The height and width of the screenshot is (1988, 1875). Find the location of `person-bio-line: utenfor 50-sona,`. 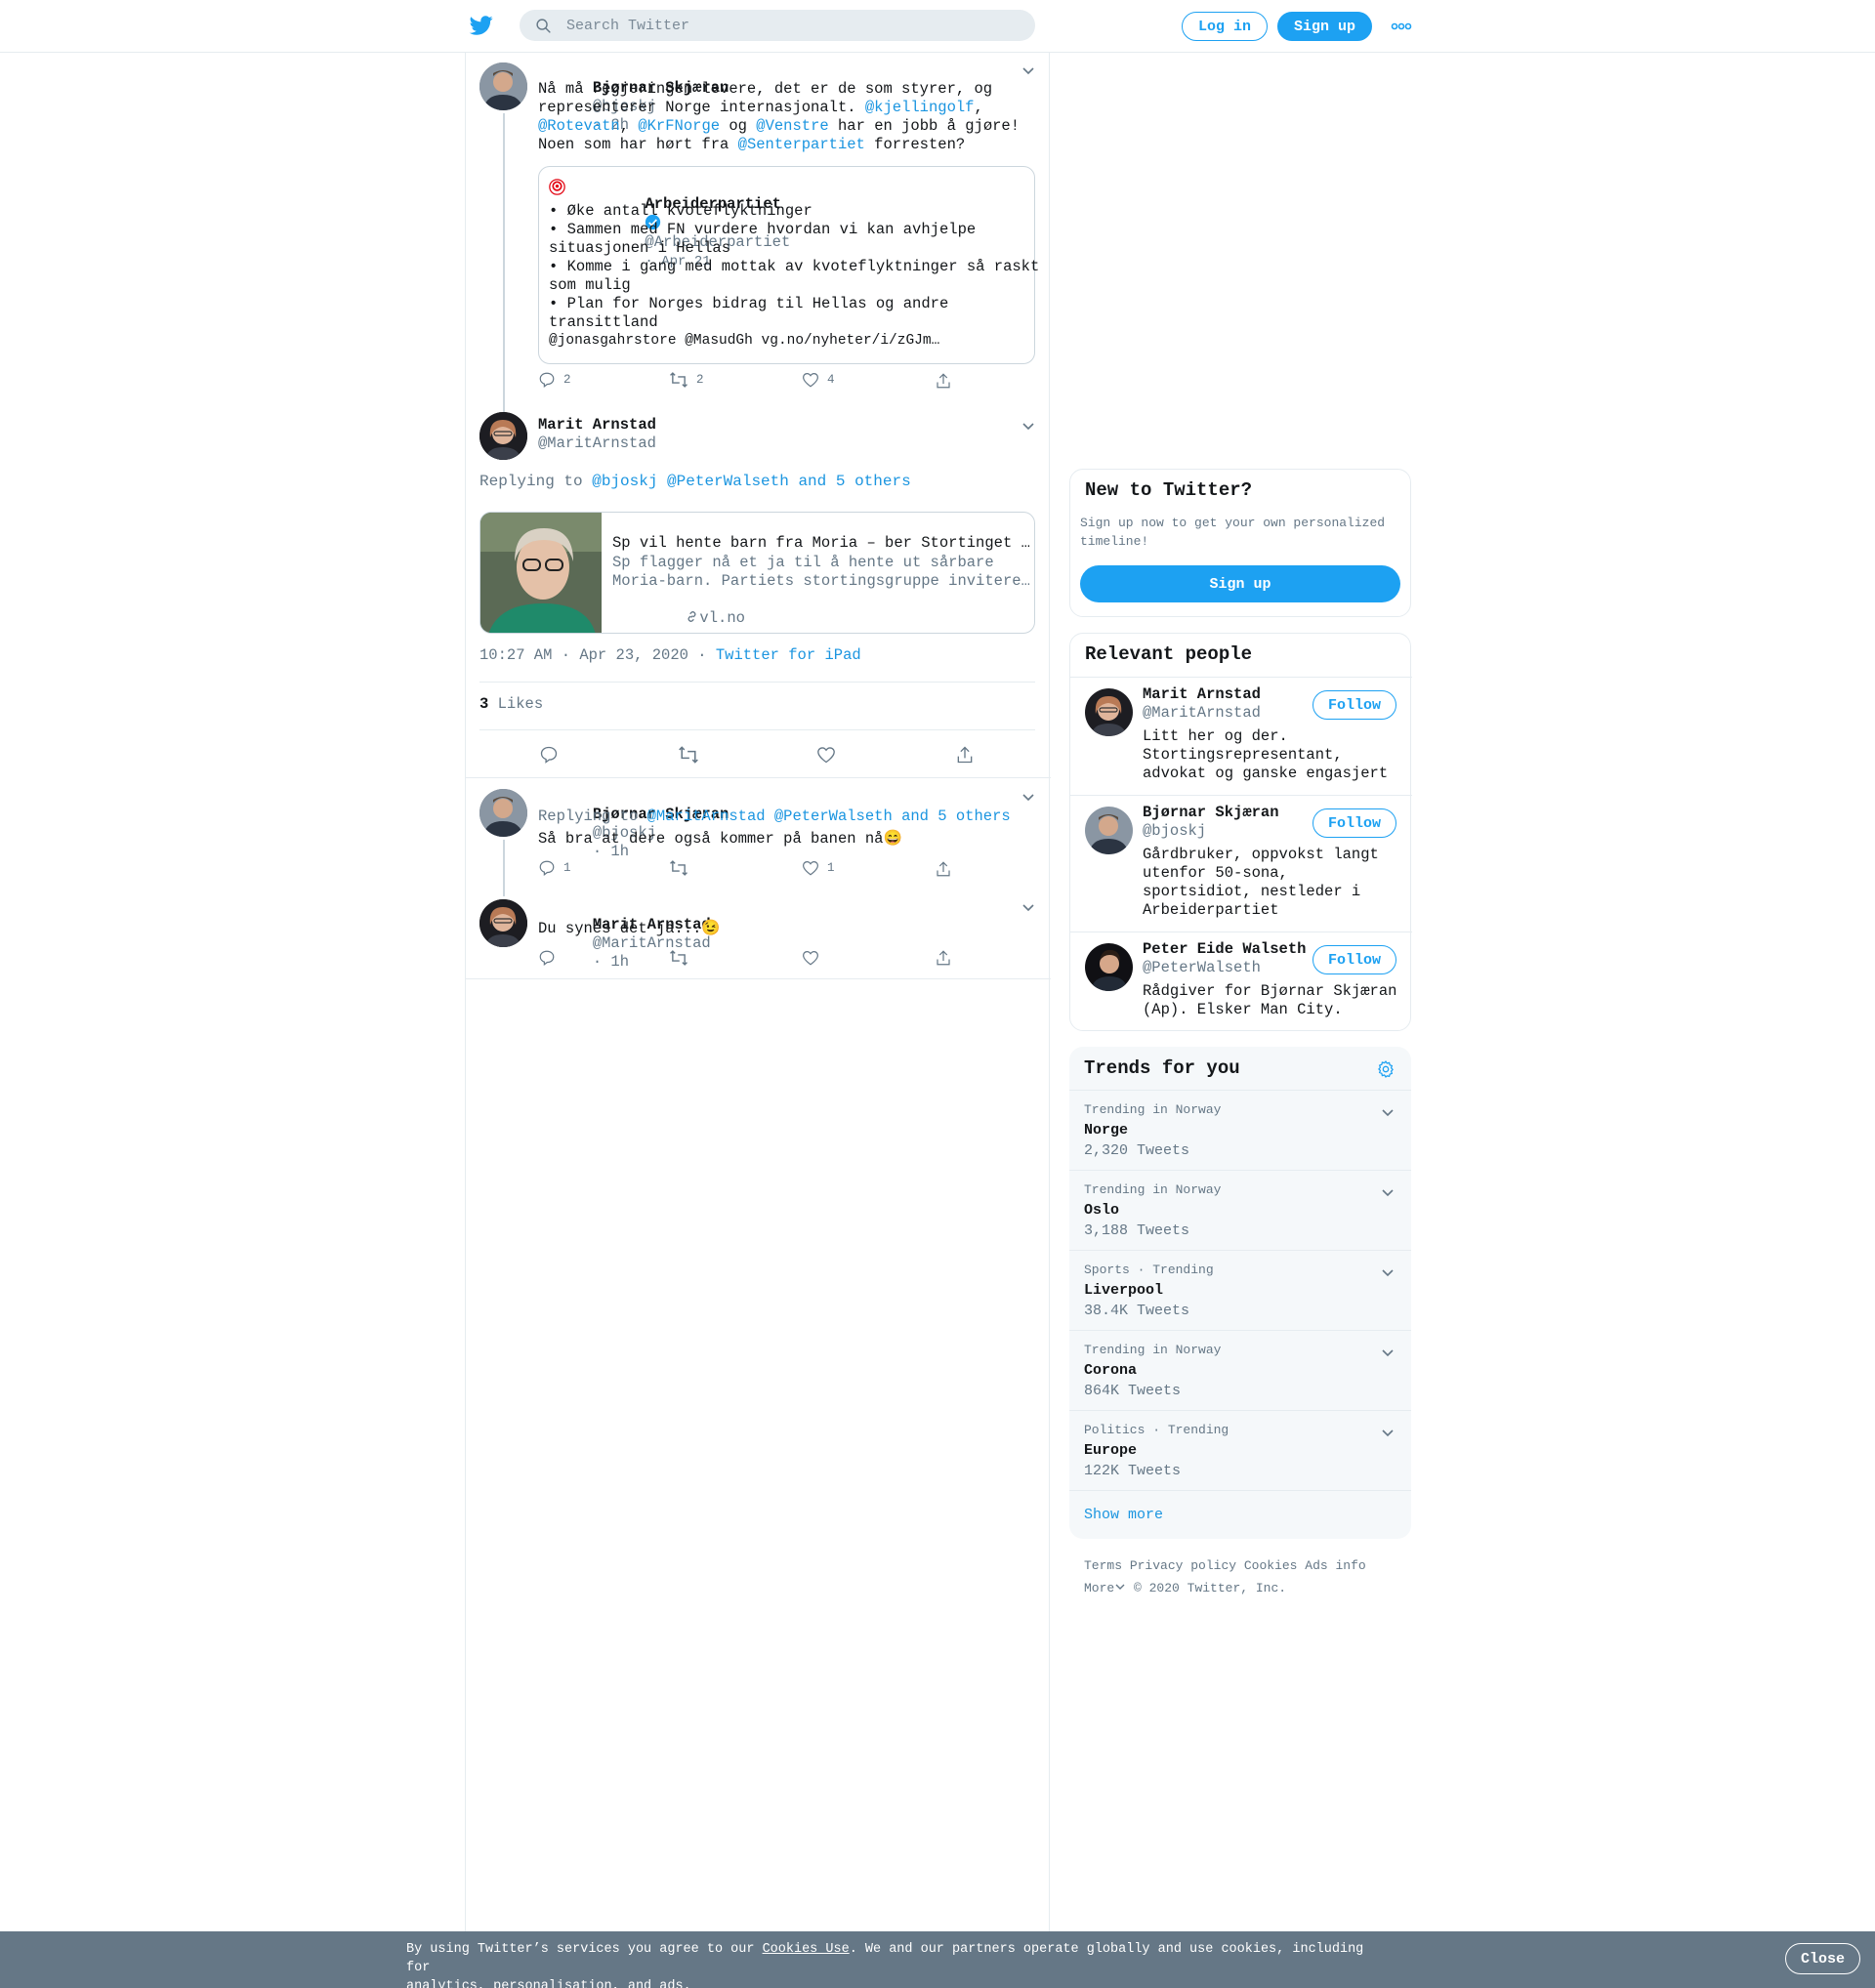

person-bio-line: utenfor 50-sona, is located at coordinates (1215, 873).